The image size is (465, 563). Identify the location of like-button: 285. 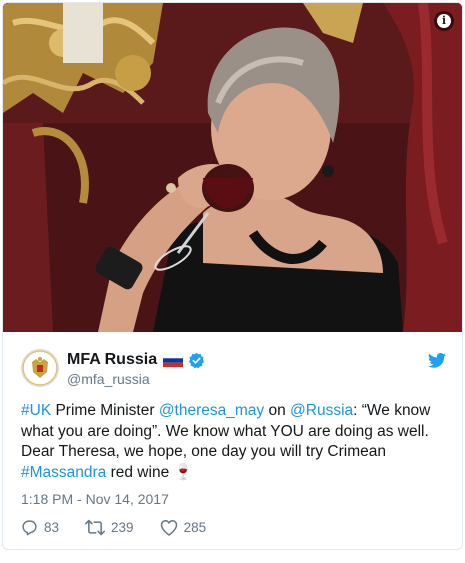
(183, 527).